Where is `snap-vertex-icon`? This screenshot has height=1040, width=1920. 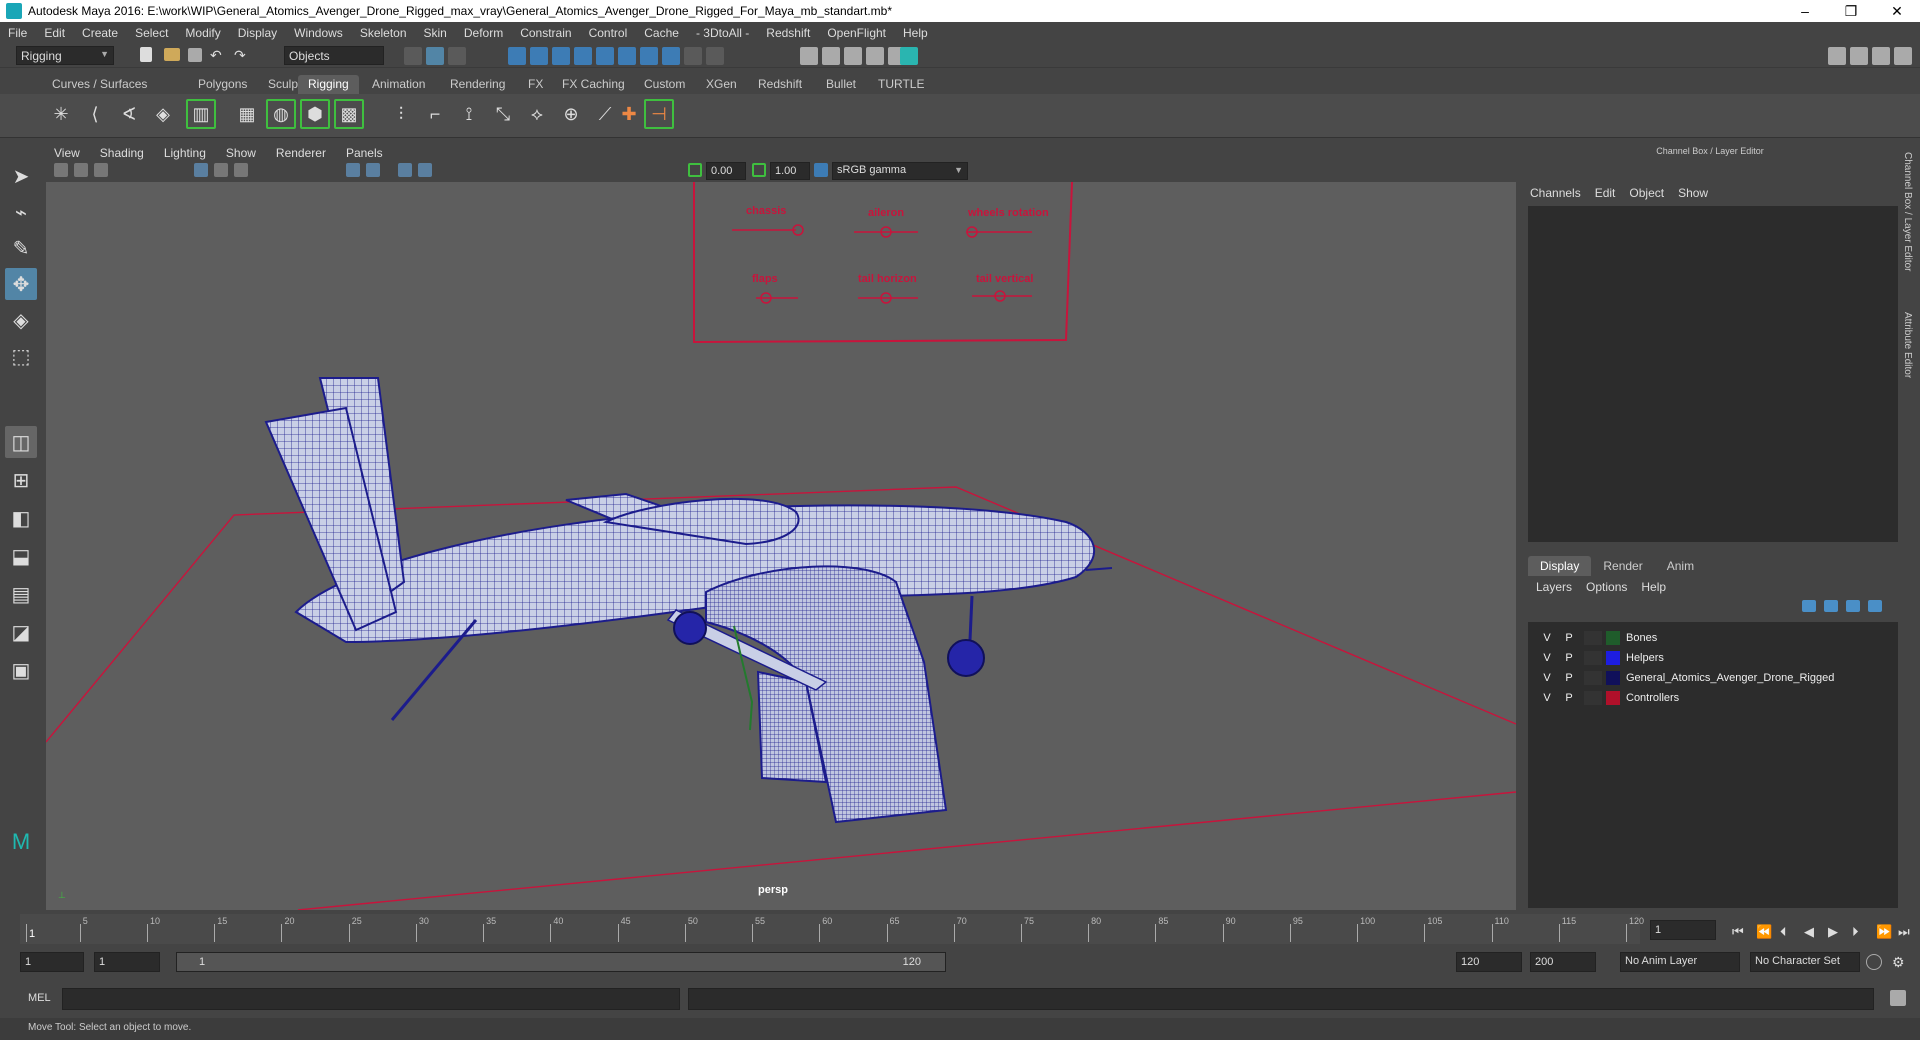
snap-vertex-icon is located at coordinates (627, 56).